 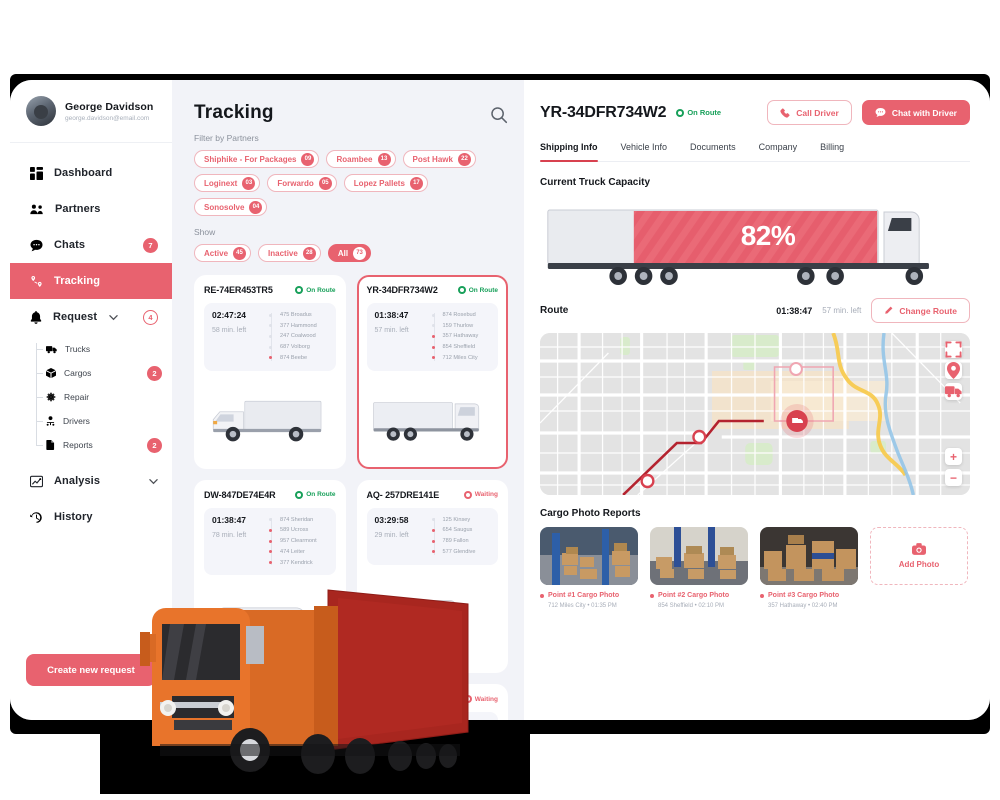 I want to click on chip-count: 17, so click(x=416, y=183).